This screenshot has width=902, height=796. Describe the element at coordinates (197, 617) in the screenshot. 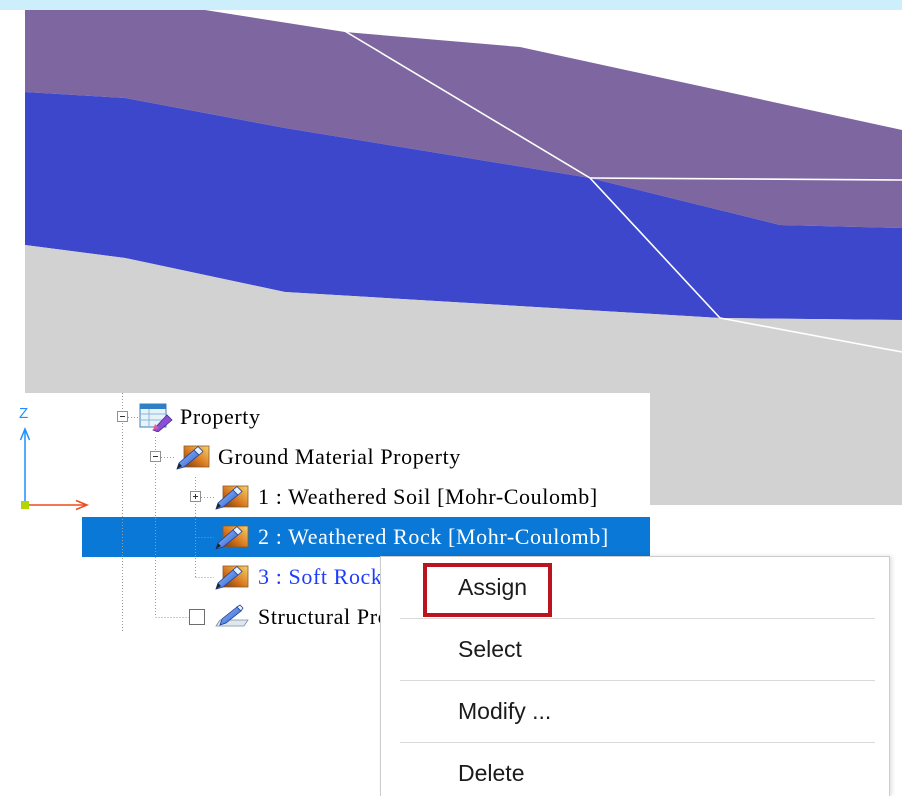

I see `visibility-checkbox` at that location.